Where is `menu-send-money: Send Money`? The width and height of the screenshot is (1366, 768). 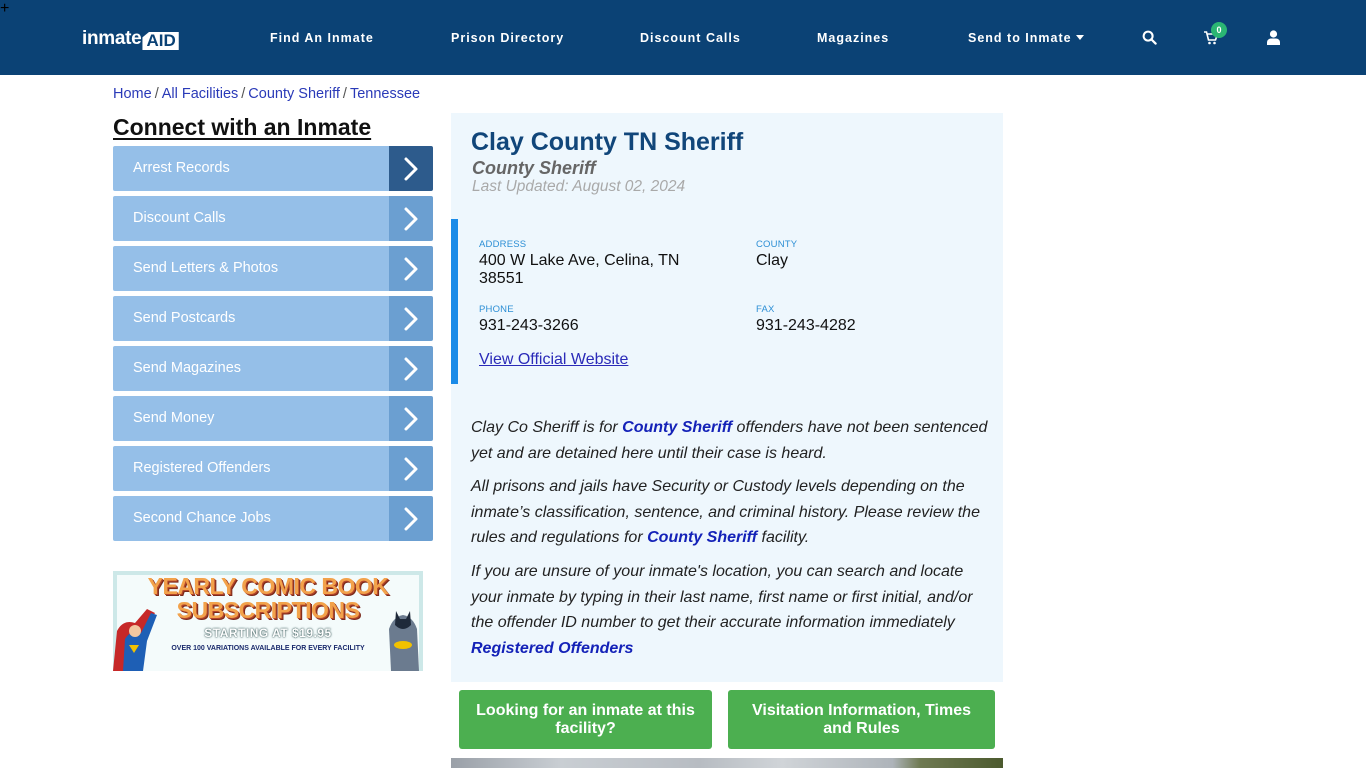 menu-send-money: Send Money is located at coordinates (273, 418).